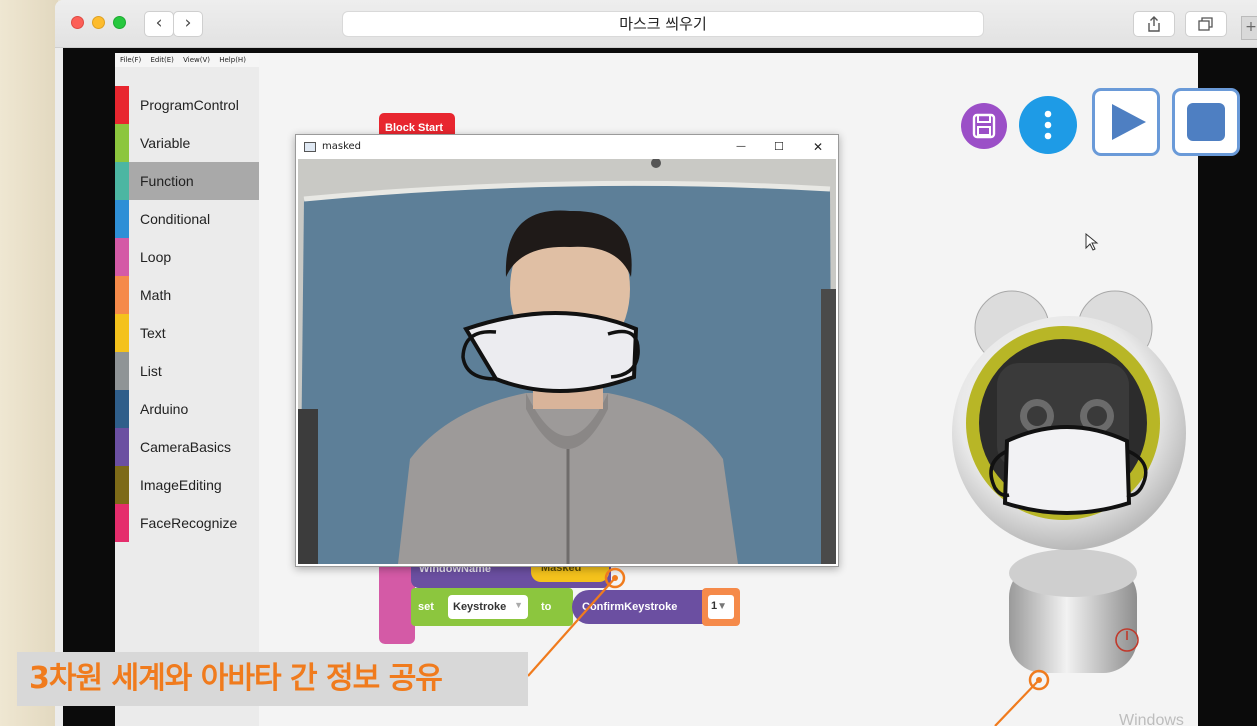  I want to click on forward-button: ›, so click(188, 24).